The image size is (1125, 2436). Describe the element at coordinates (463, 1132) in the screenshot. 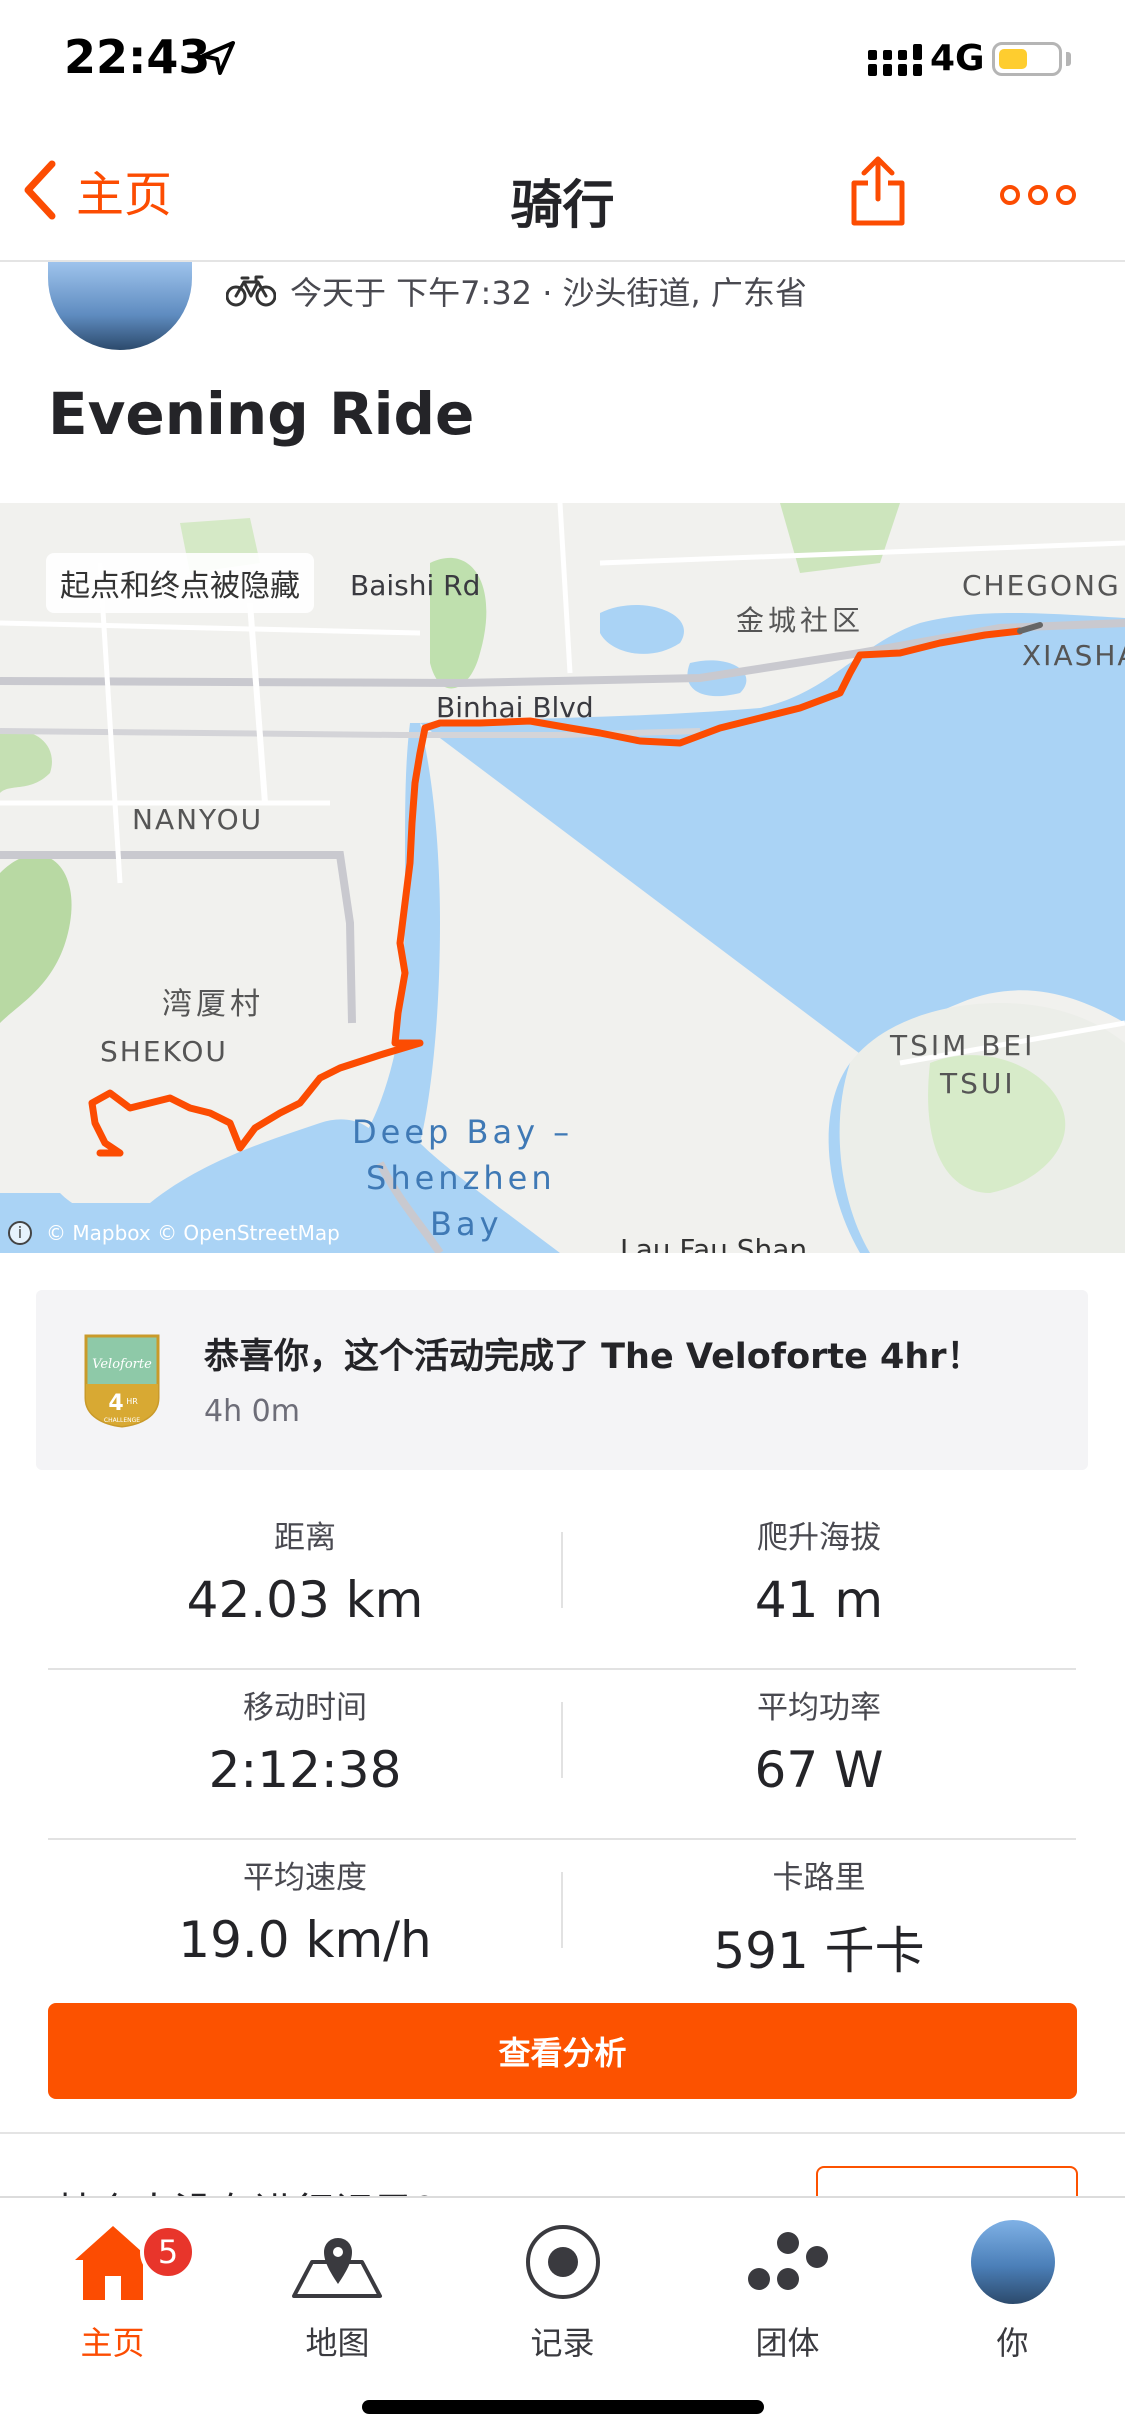

I see `map-label-bay-1: Deep Bay –` at that location.